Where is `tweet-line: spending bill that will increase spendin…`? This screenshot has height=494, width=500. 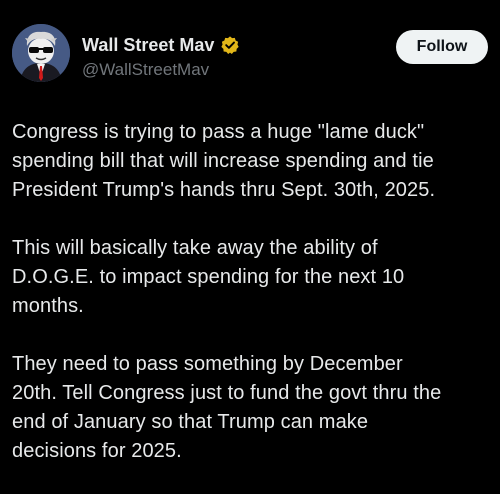 tweet-line: spending bill that will increase spendin… is located at coordinates (223, 161).